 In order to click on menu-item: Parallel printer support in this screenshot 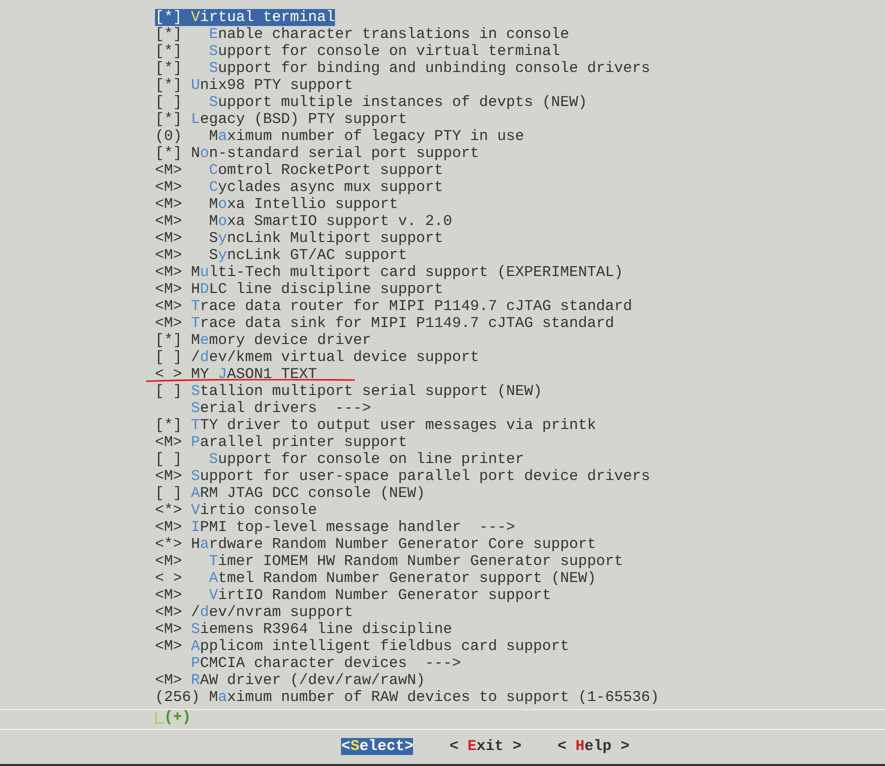, I will do `click(299, 442)`.